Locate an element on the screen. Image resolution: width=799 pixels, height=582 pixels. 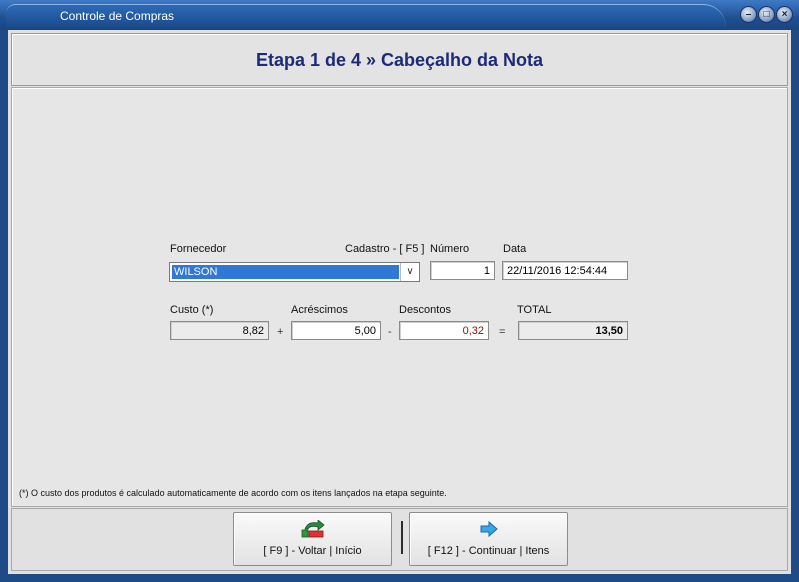
minimize-icon: – is located at coordinates (748, 14).